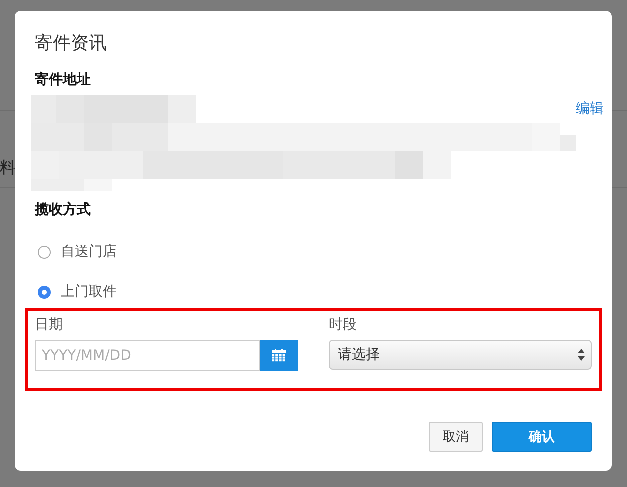 This screenshot has height=487, width=627. What do you see at coordinates (63, 210) in the screenshot?
I see `section-label: 揽收方式` at bounding box center [63, 210].